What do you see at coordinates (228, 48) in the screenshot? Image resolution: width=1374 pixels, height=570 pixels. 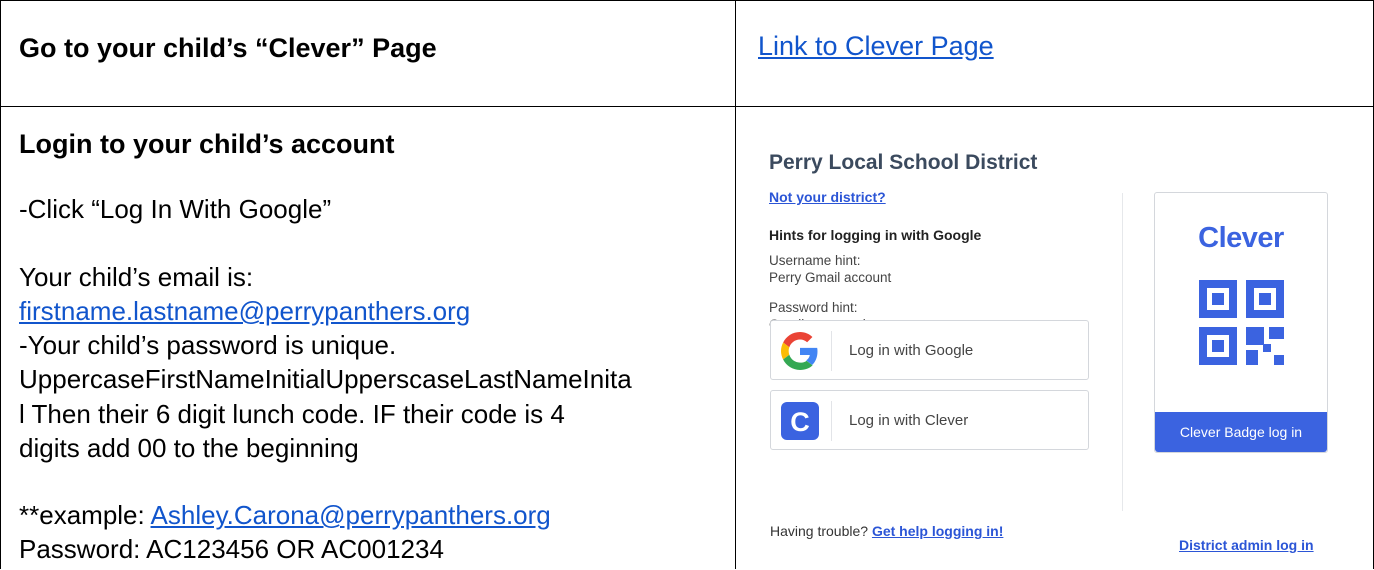 I see `go-to-clever-heading: Go to your child’s “Clever” Page` at bounding box center [228, 48].